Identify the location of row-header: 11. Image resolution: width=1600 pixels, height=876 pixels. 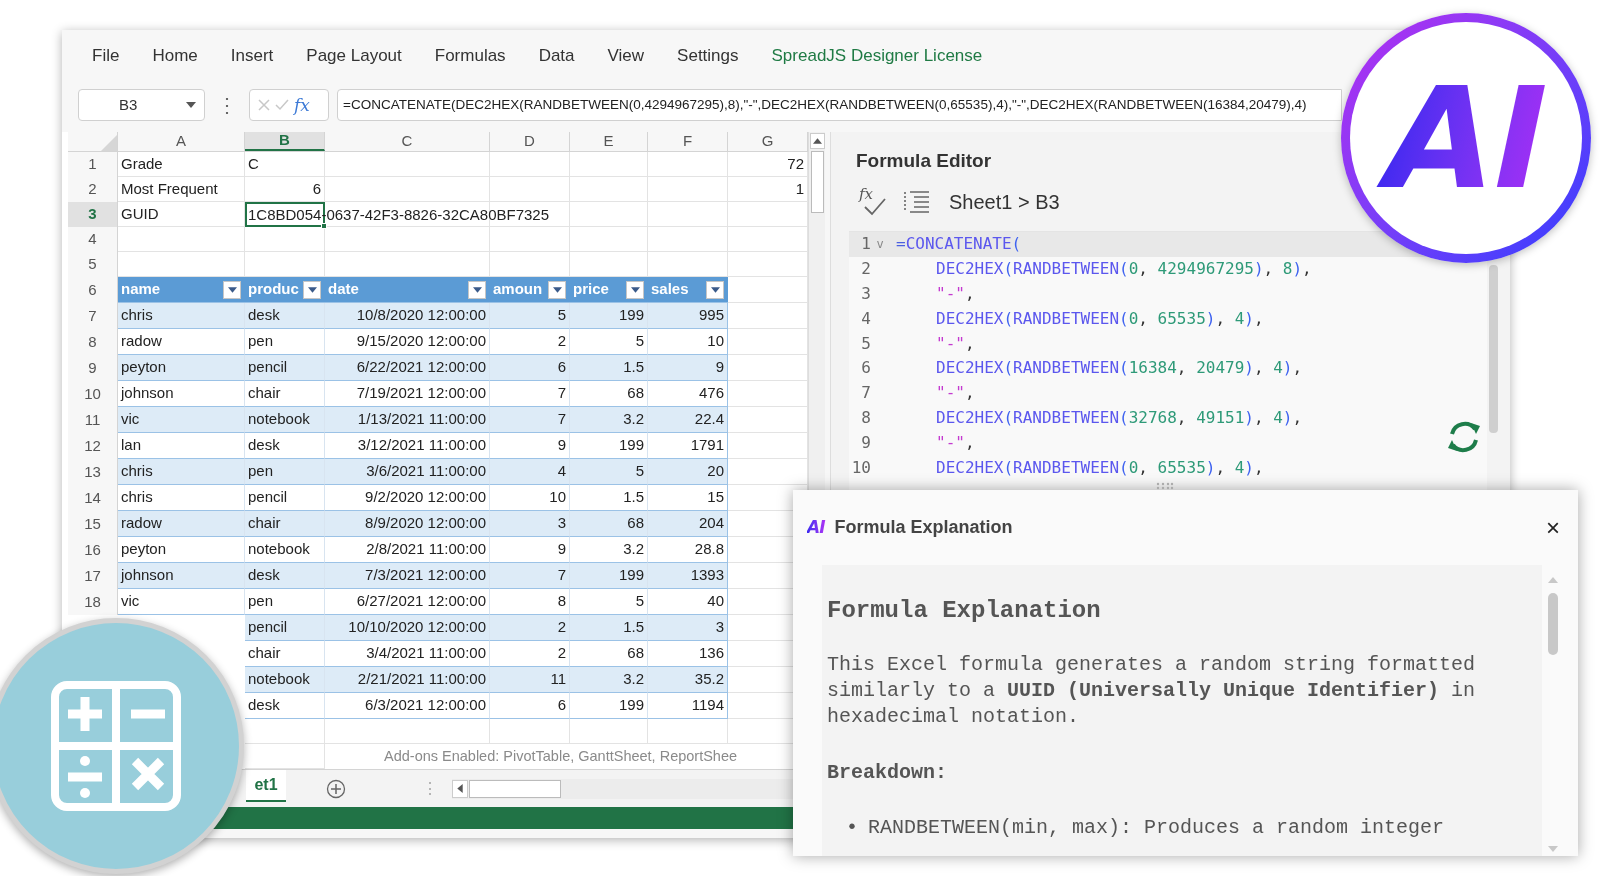
(93, 420).